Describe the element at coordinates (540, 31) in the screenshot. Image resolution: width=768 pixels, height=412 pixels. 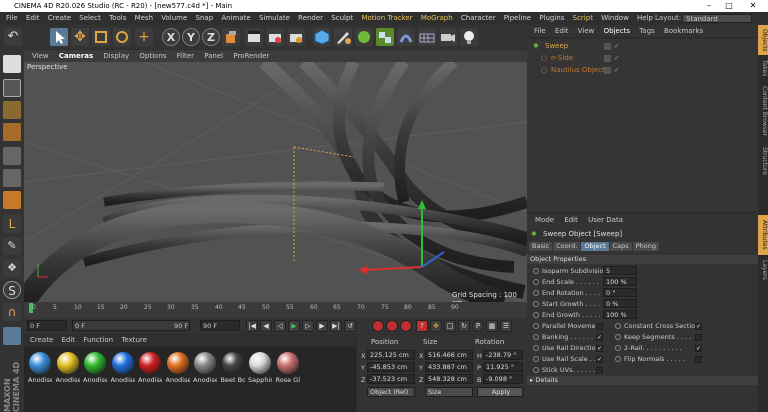
I see `object-menu-file: File` at that location.